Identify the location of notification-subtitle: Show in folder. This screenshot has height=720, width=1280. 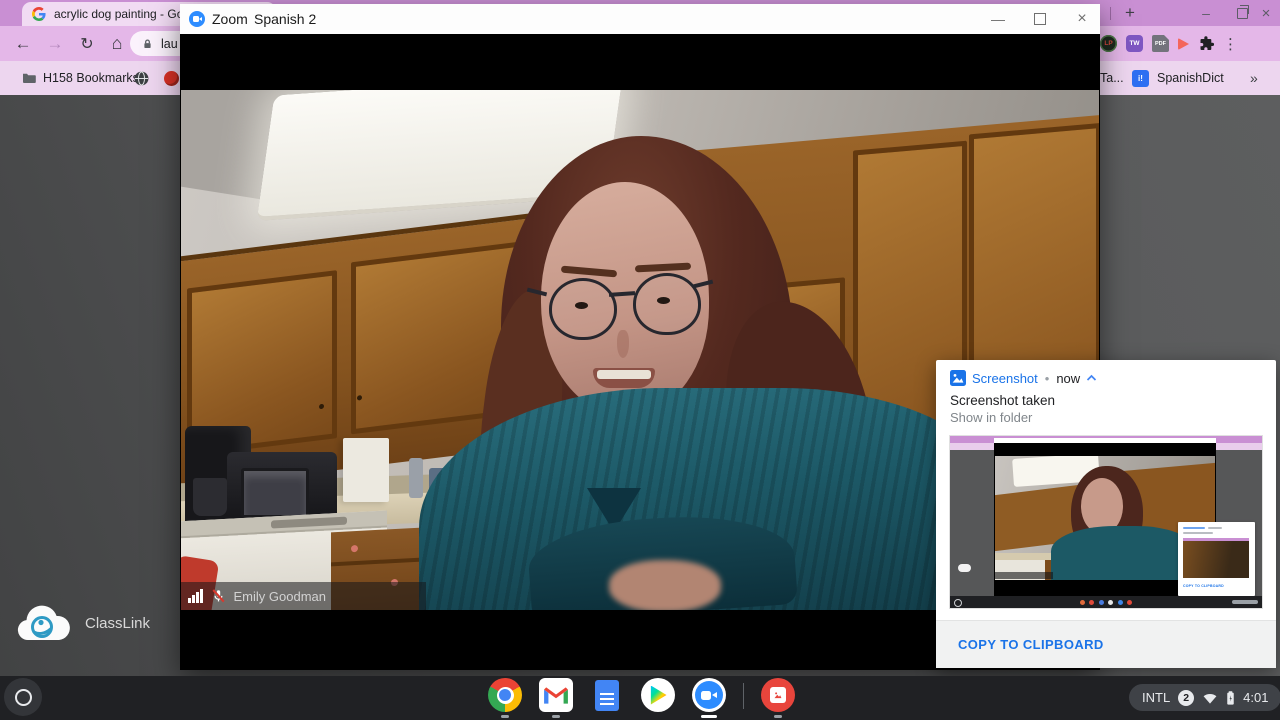
(991, 417).